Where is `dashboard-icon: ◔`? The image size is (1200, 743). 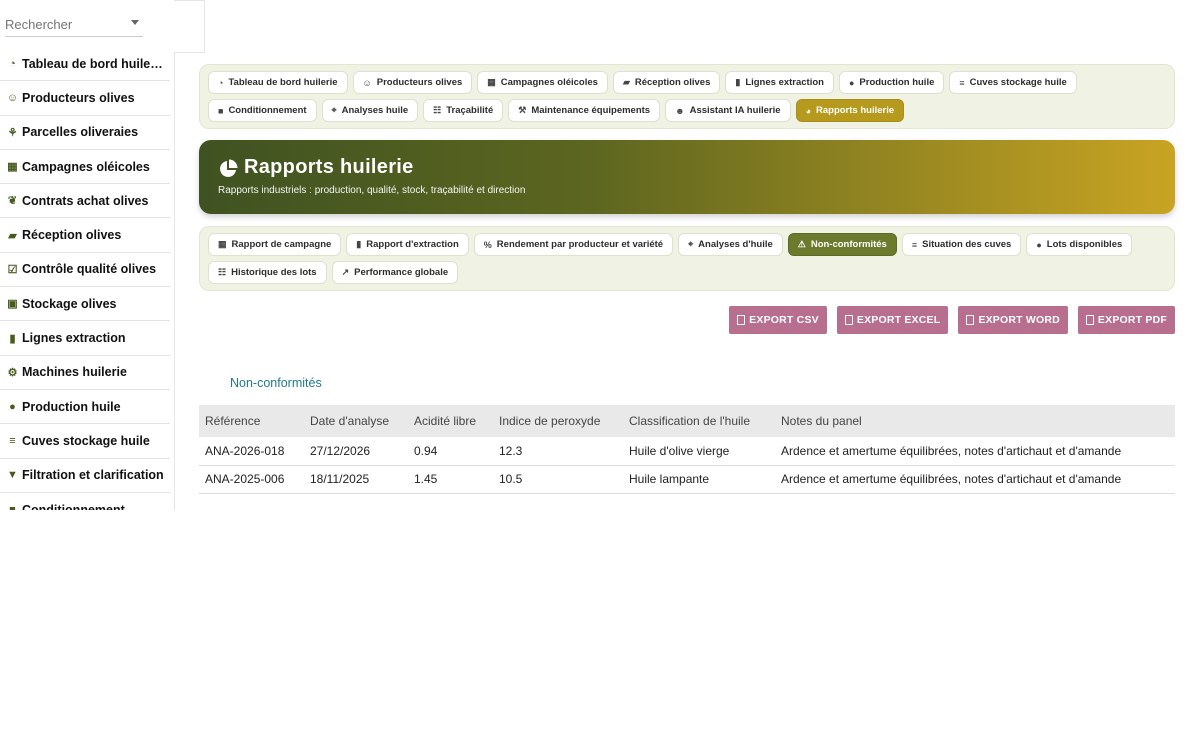
dashboard-icon: ◔ is located at coordinates (221, 82).